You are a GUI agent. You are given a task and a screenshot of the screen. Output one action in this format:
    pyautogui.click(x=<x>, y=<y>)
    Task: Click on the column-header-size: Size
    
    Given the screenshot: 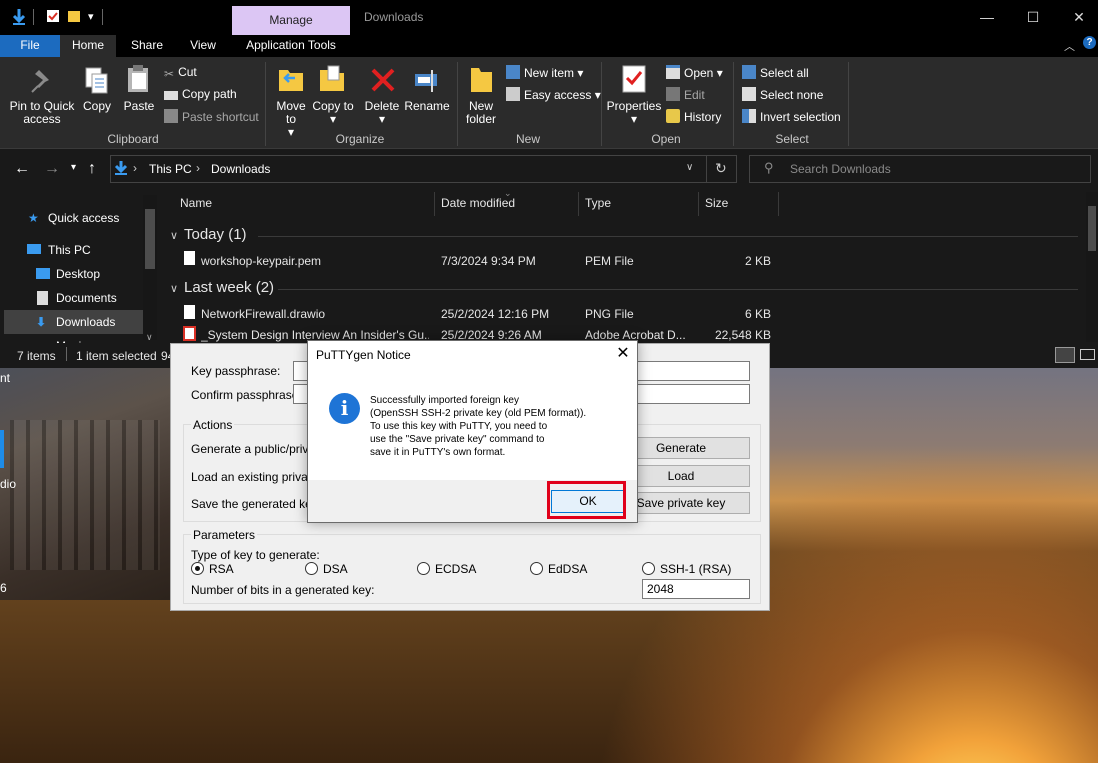 What is the action you would take?
    pyautogui.click(x=716, y=203)
    